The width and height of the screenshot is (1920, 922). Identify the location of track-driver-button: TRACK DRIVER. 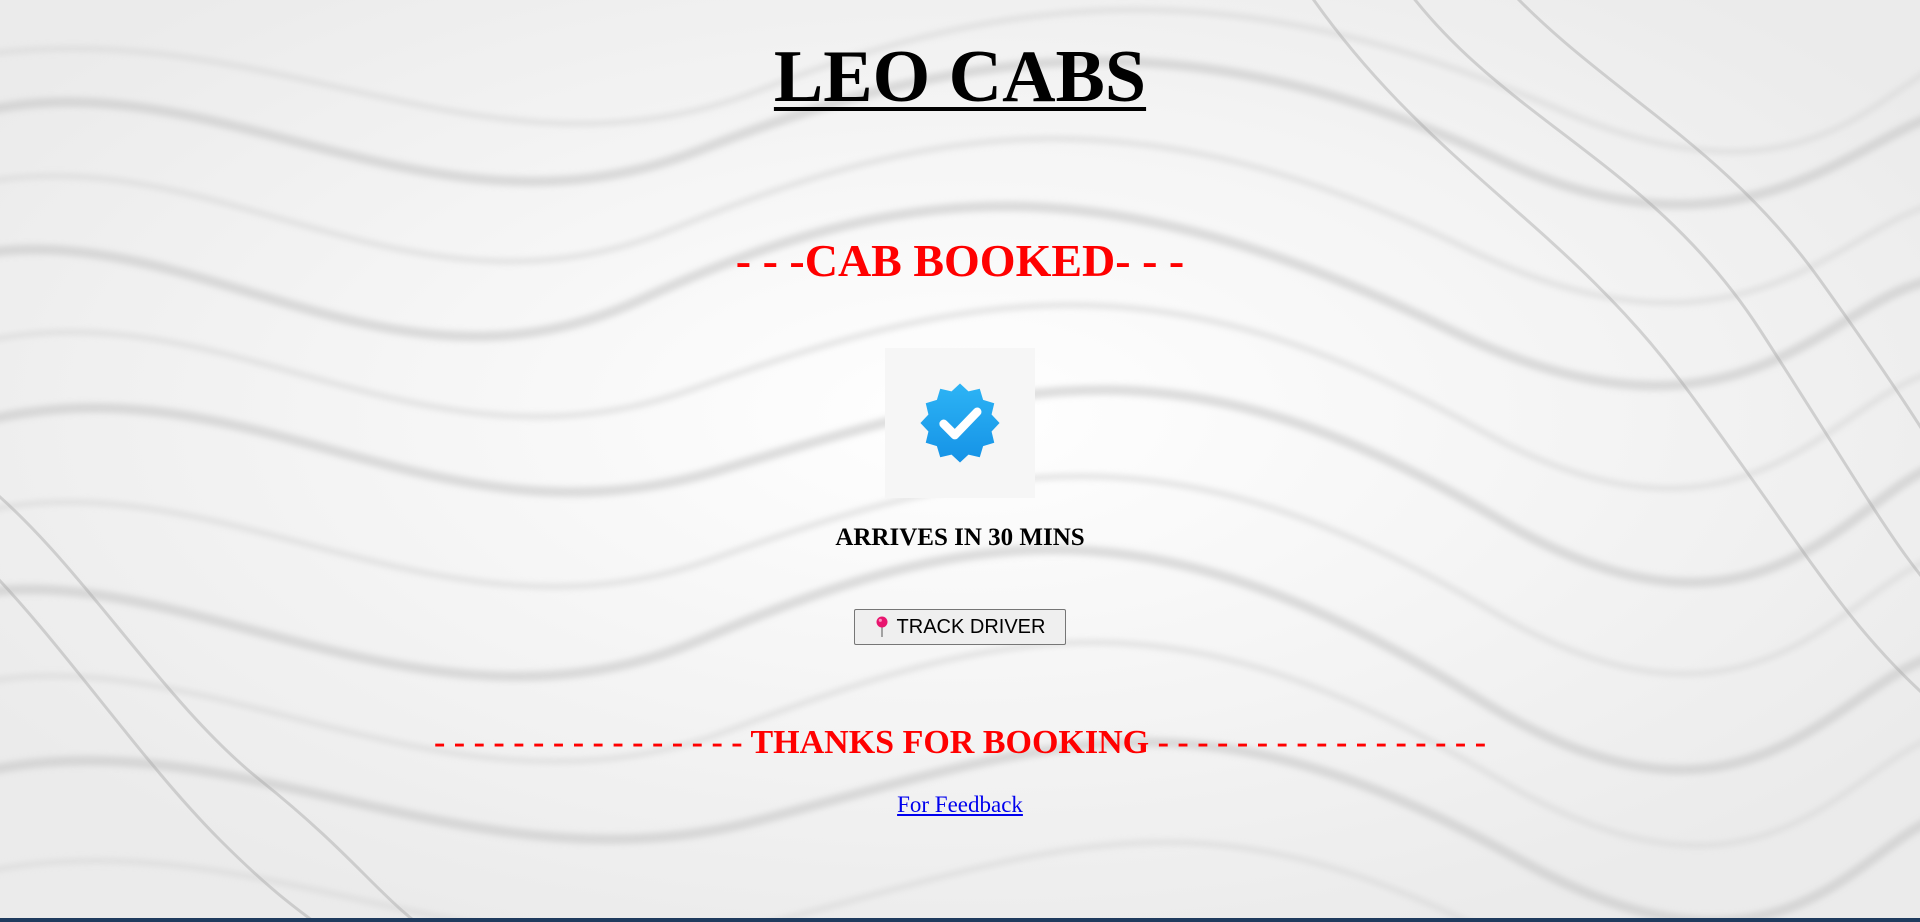
(960, 627).